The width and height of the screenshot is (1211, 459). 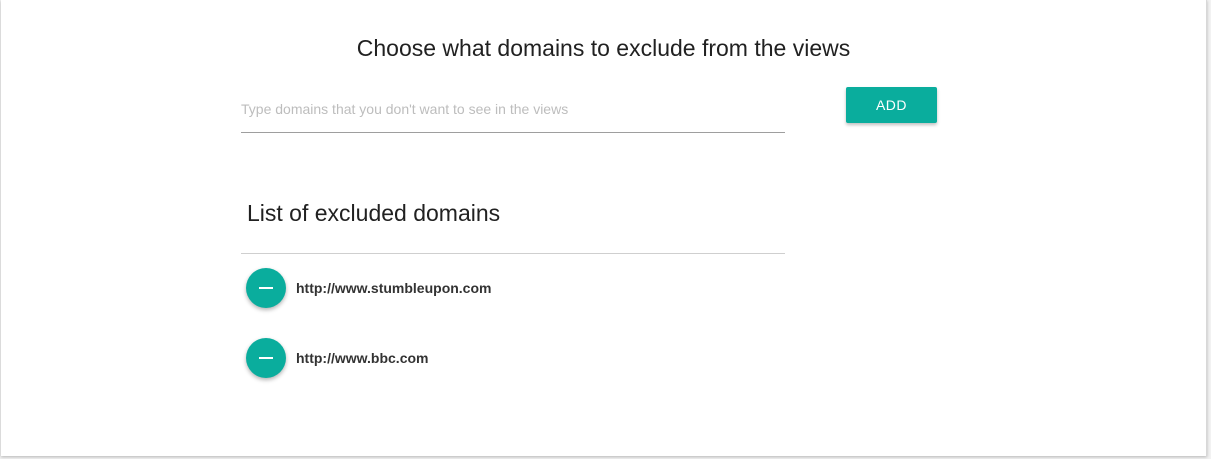 I want to click on list-divider, so click(x=513, y=253).